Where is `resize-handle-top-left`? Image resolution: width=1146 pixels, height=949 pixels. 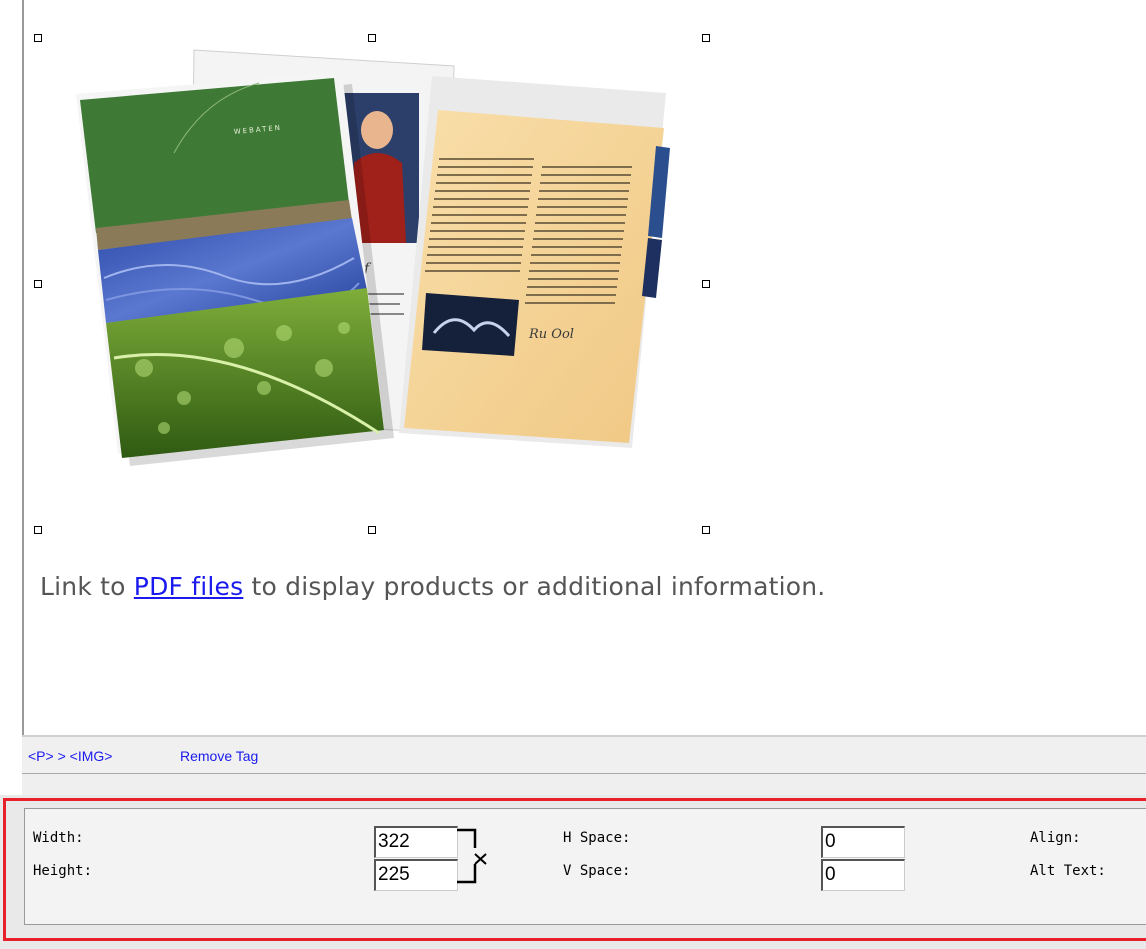 resize-handle-top-left is located at coordinates (38, 38).